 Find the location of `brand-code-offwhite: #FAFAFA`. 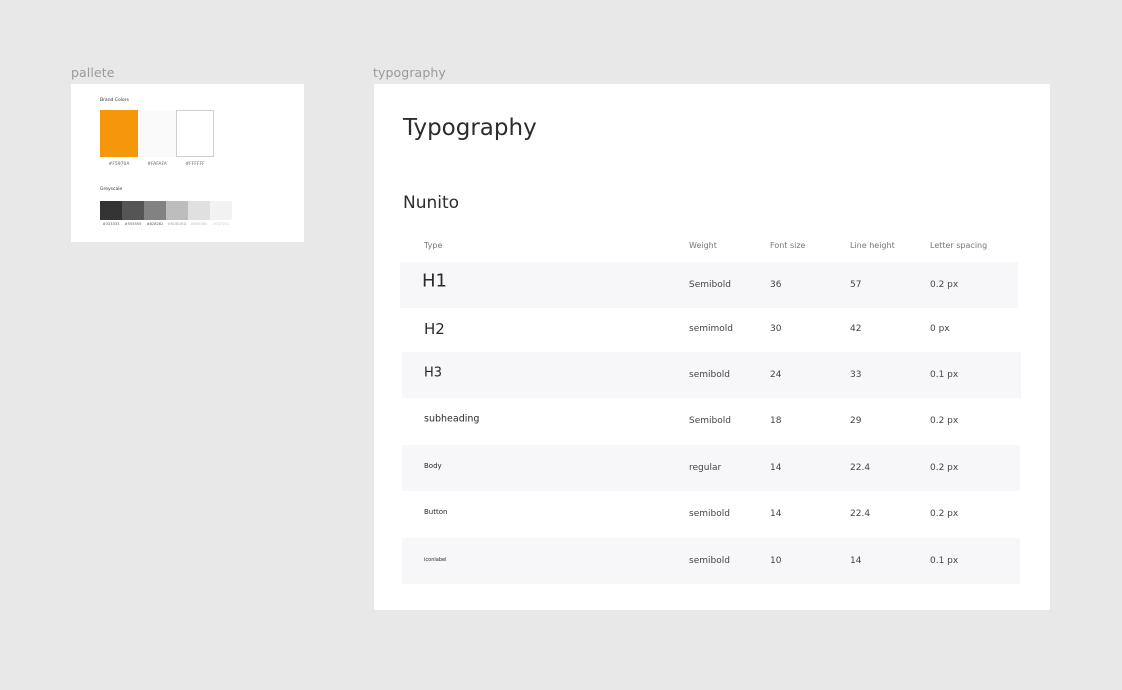

brand-code-offwhite: #FAFAFA is located at coordinates (157, 164).